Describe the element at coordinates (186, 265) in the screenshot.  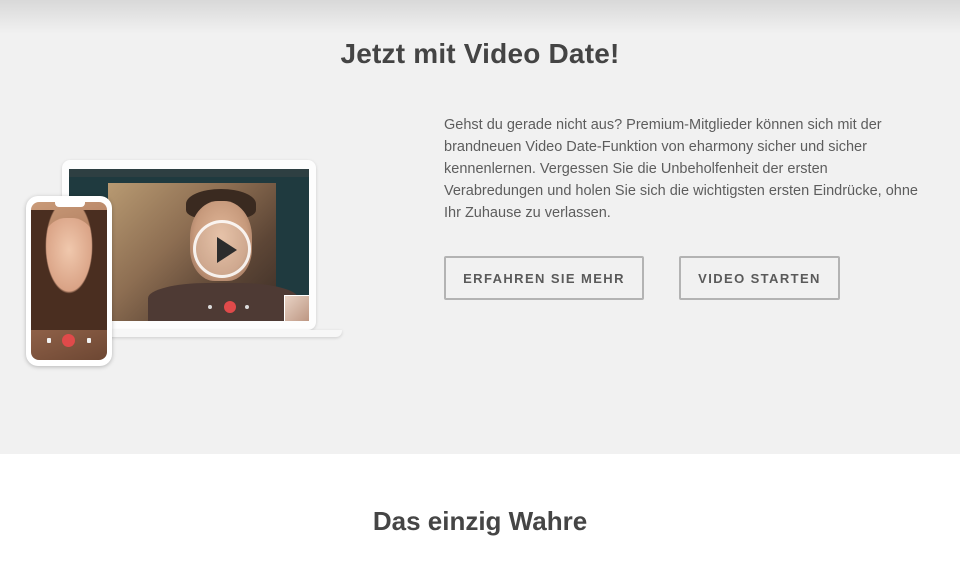
I see `video-date-illustration` at that location.